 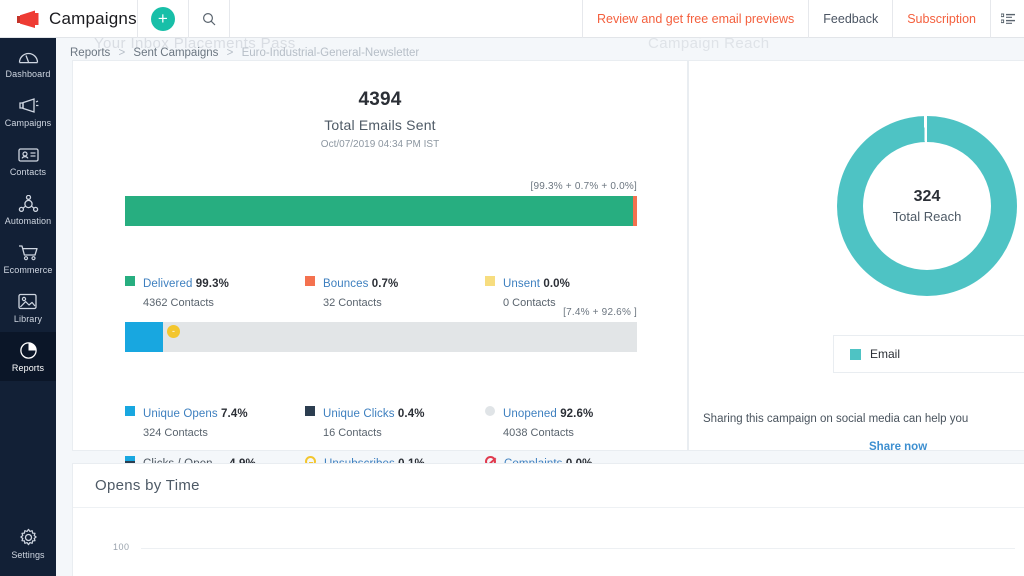 I want to click on delivery-bar-caption: [99.3% + 0.7% + 0.0%], so click(x=583, y=186).